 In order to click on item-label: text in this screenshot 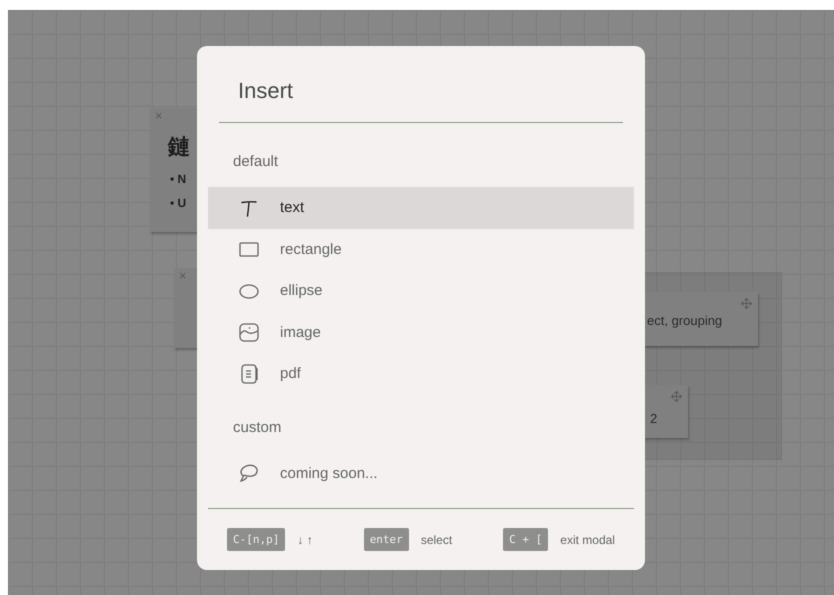, I will do `click(292, 207)`.